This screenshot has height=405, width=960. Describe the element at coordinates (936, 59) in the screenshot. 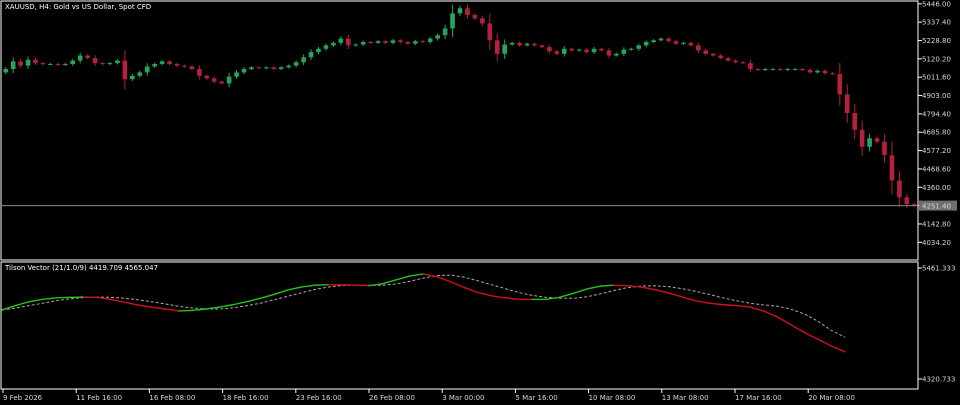

I see `y-tick-label: 5120.20` at that location.